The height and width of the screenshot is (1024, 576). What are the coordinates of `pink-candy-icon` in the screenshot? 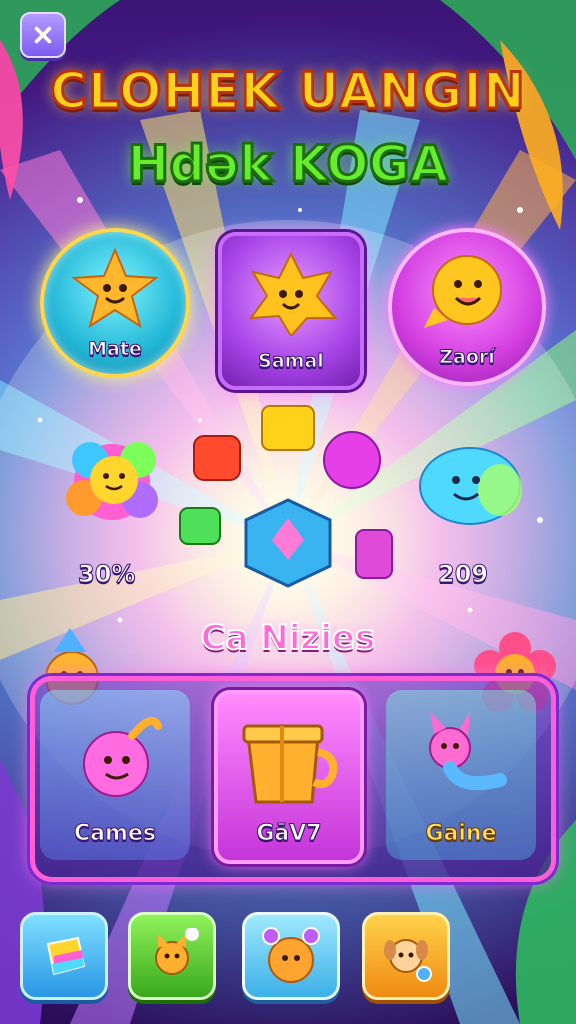 It's located at (374, 554).